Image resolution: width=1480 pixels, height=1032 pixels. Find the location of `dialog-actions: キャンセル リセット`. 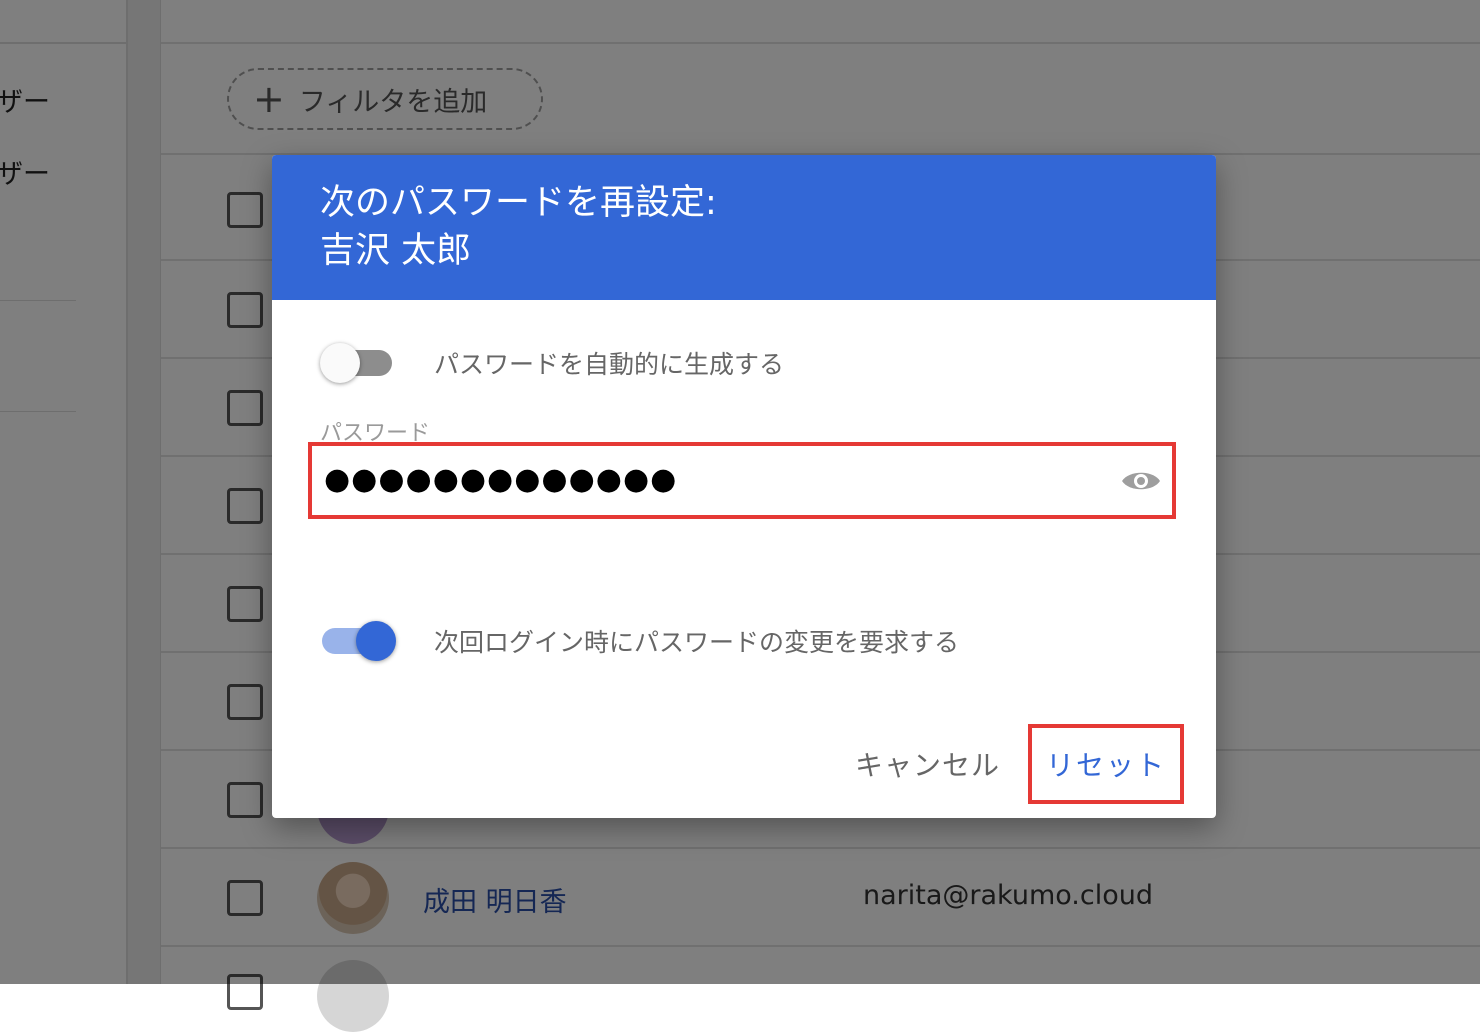

dialog-actions: キャンセル リセット is located at coordinates (1005, 764).